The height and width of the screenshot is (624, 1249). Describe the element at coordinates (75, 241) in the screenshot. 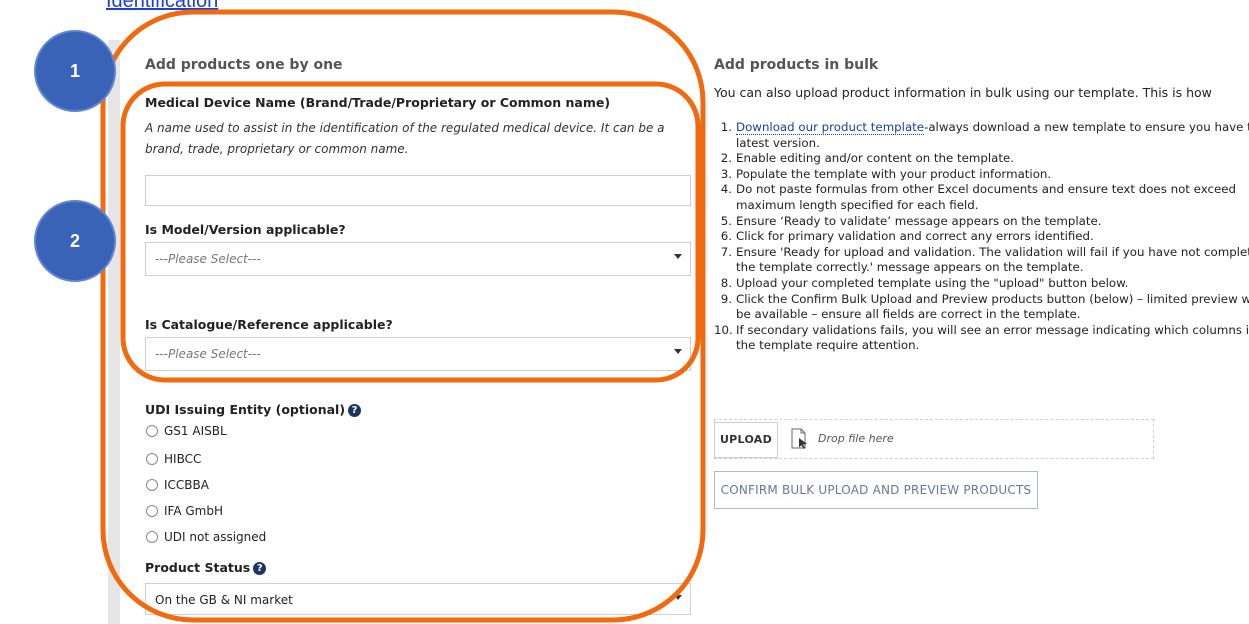

I see `annotation-badge-2: 2` at that location.